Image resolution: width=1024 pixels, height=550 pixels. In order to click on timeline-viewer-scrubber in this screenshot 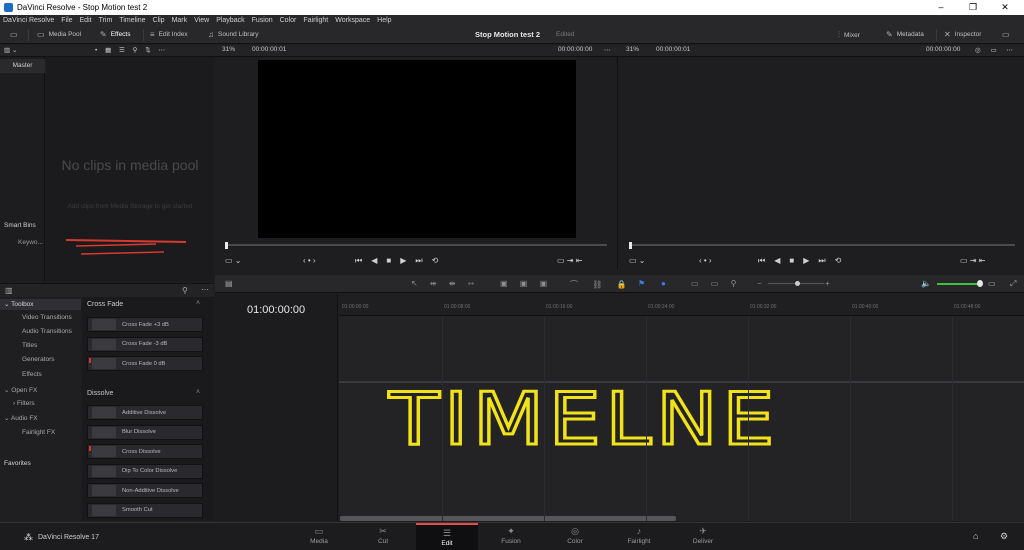, I will do `click(822, 245)`.